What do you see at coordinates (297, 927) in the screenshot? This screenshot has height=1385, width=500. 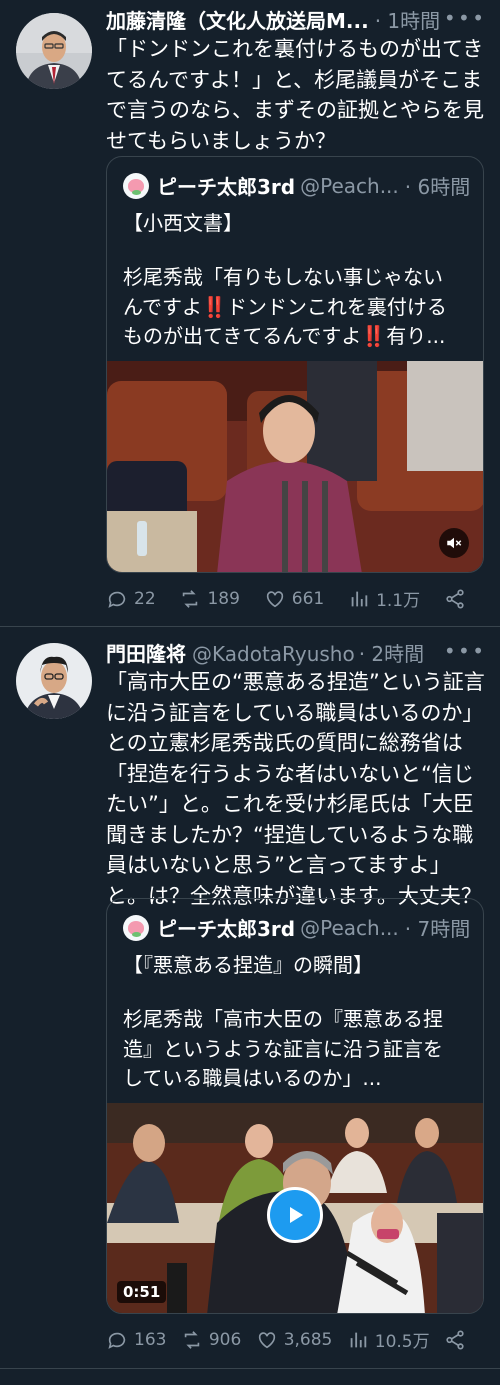 I see `quoted-tweet-header: ピーチ太郎3rd @Peach... · 7時間` at bounding box center [297, 927].